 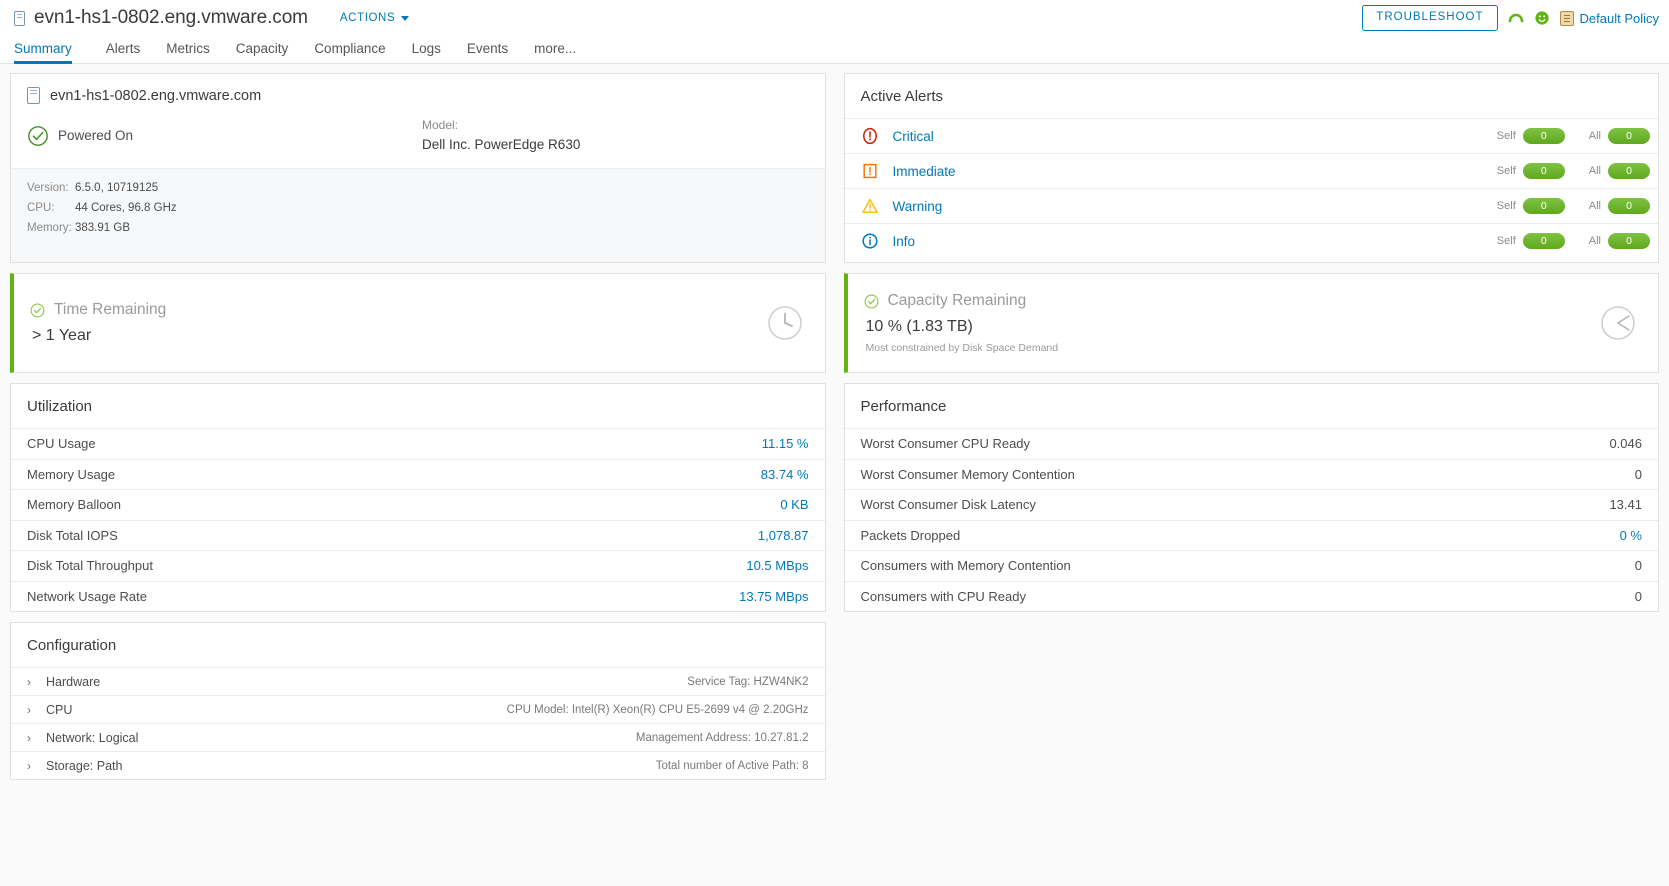 I want to click on utilization-row-memory-balloon: Memory Balloon 0 KB, so click(x=418, y=504).